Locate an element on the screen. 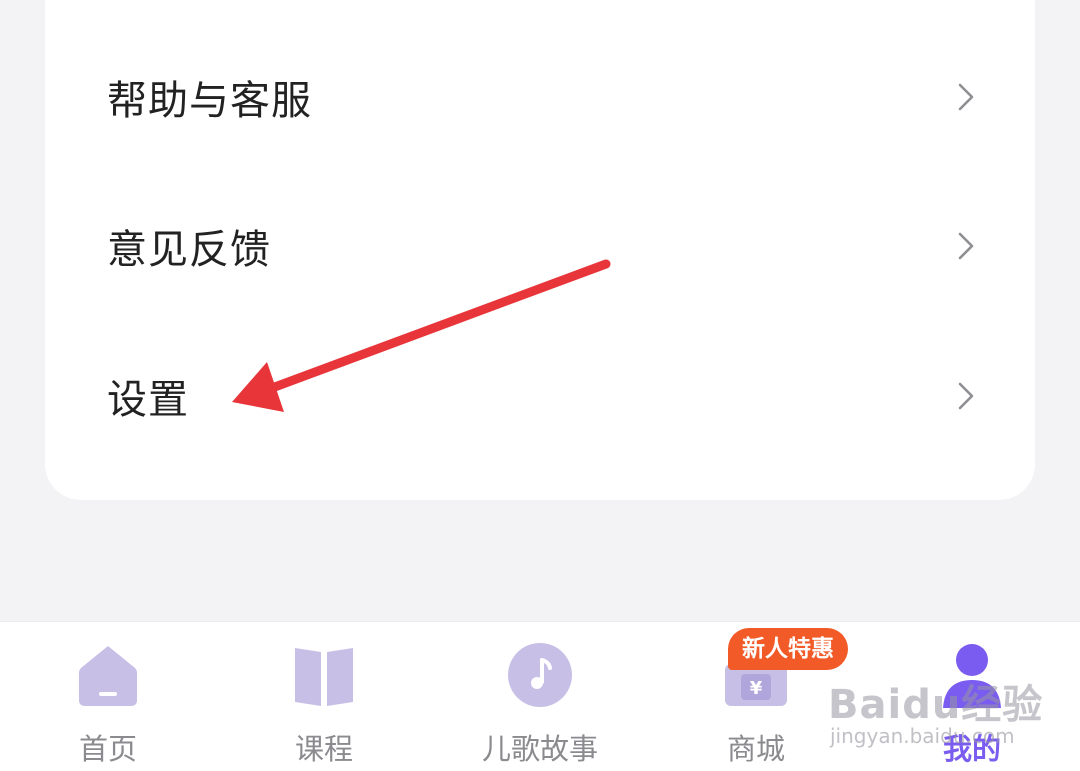 This screenshot has height=771, width=1080. tab-songs-stories: 儿歌故事 is located at coordinates (540, 696).